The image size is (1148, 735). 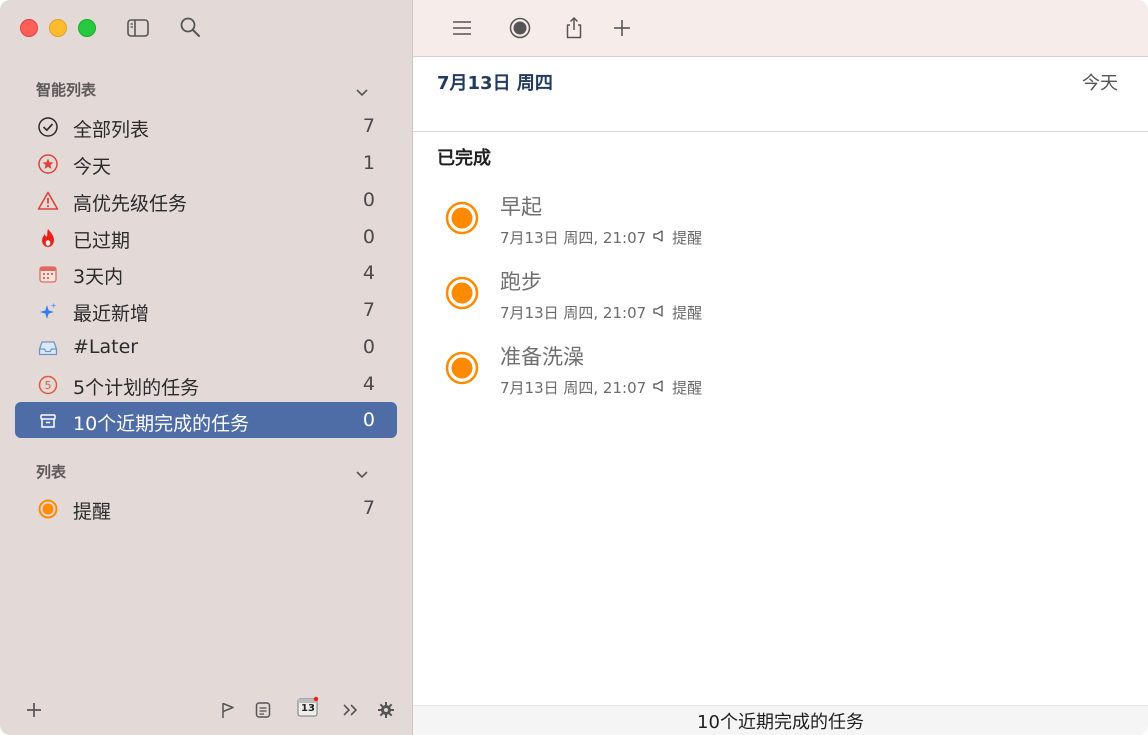 I want to click on status-bar: 10个近期完成的任务, so click(x=780, y=720).